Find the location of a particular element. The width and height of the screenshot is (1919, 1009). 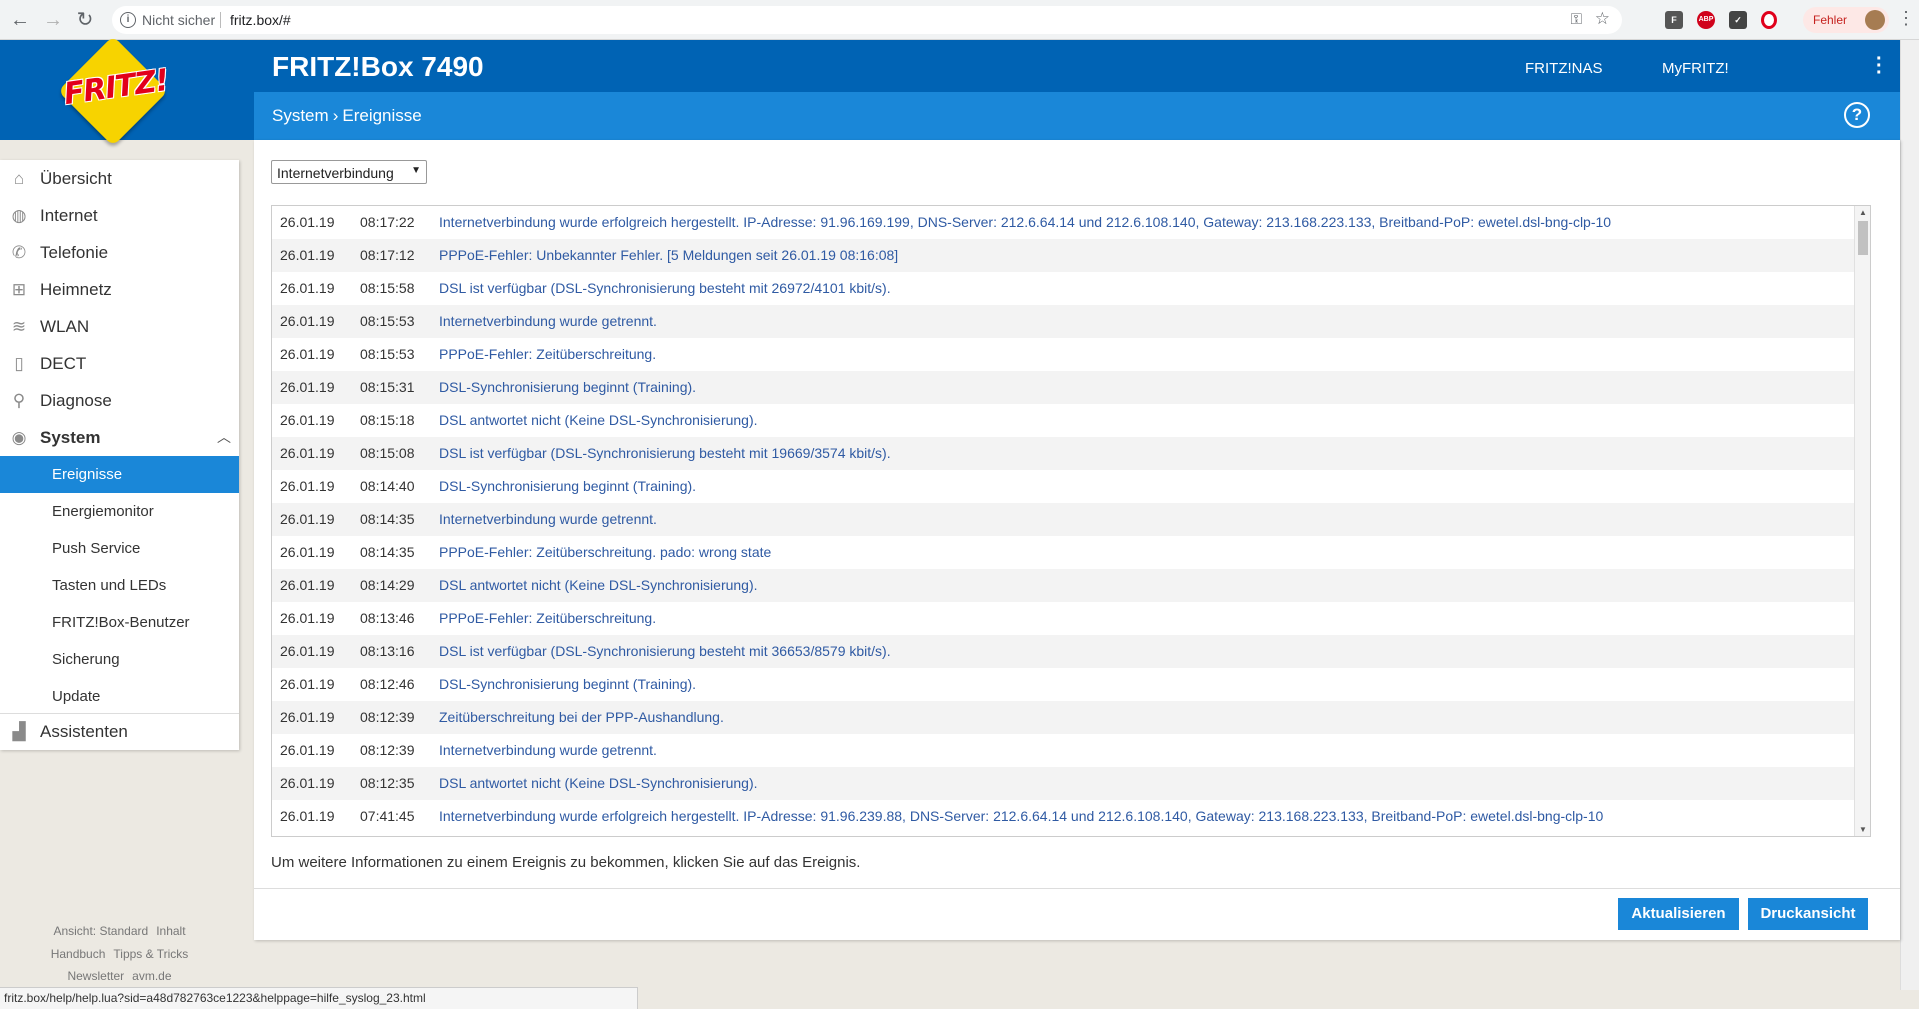

reload-icon: ↻ is located at coordinates (85, 20).